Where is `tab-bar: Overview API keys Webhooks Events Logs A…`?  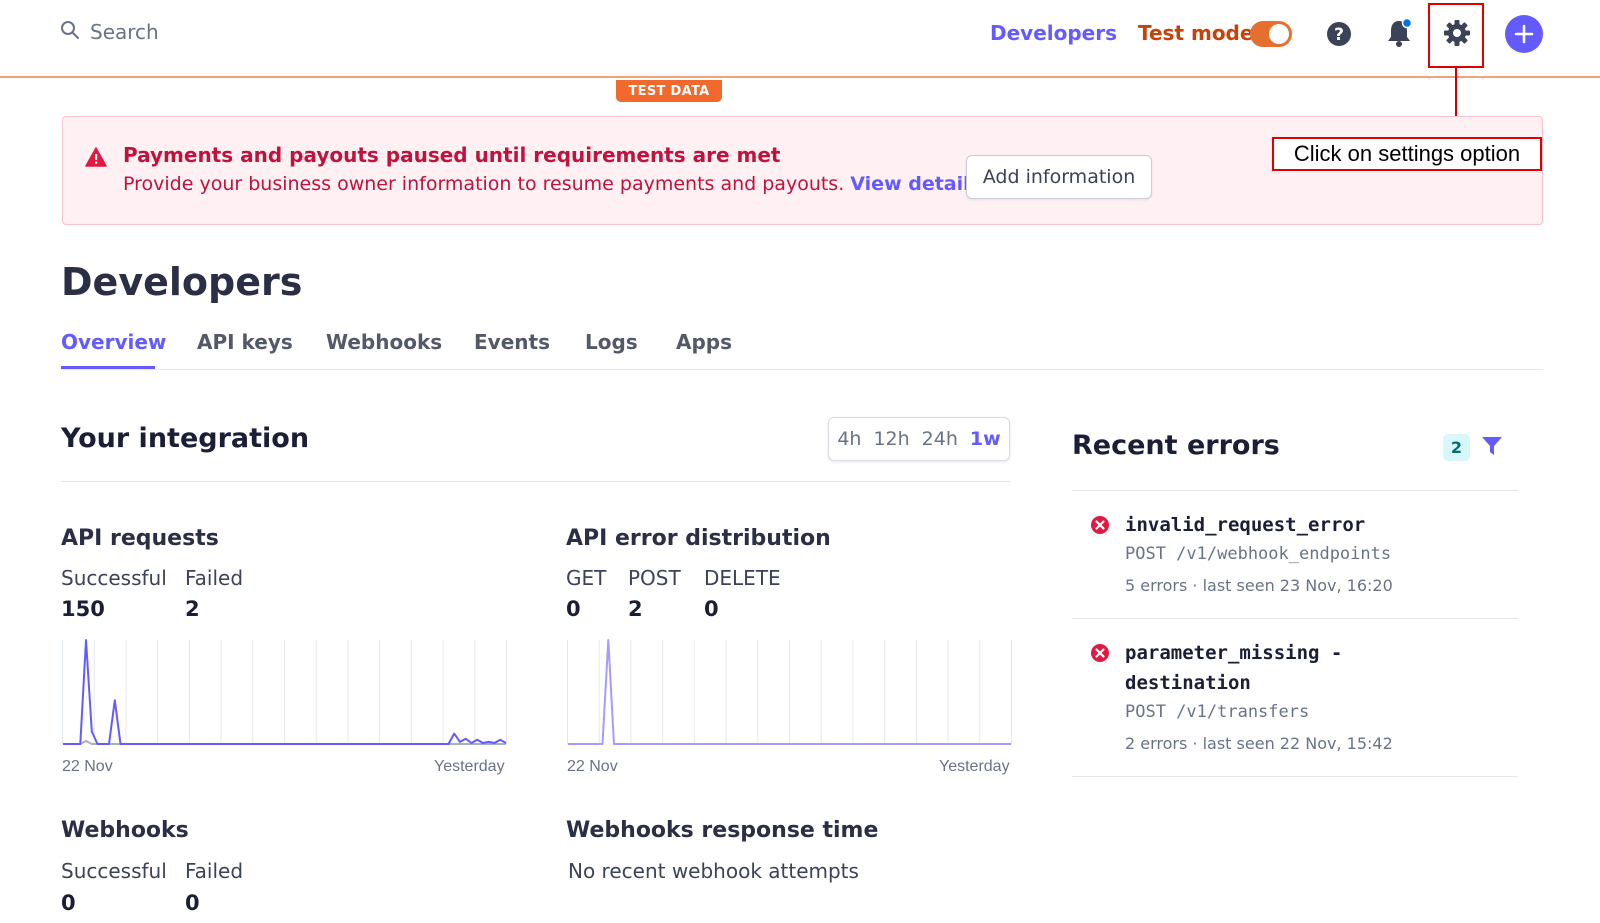 tab-bar: Overview API keys Webhooks Events Logs A… is located at coordinates (802, 344).